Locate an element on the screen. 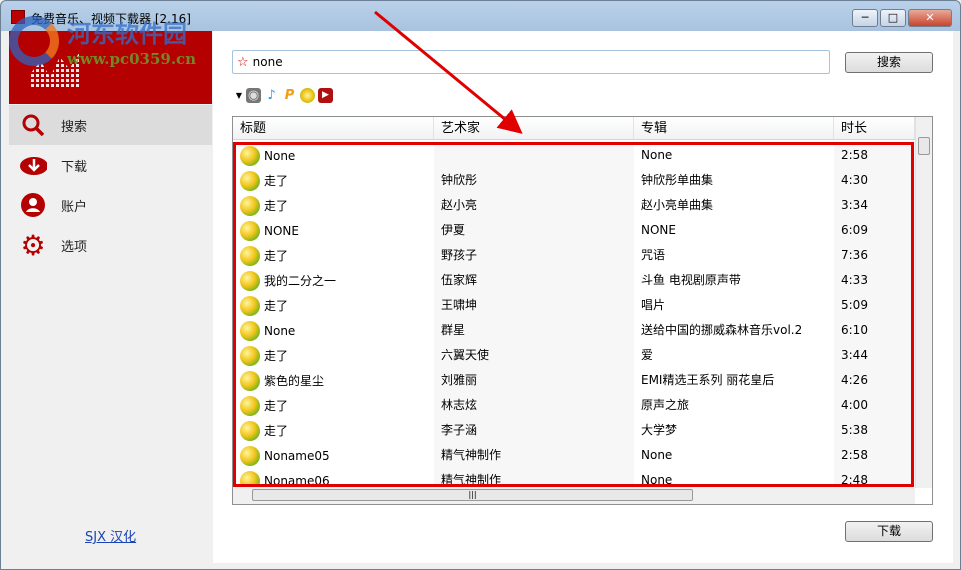  horizontal-scrollbar: ||| is located at coordinates (574, 495).